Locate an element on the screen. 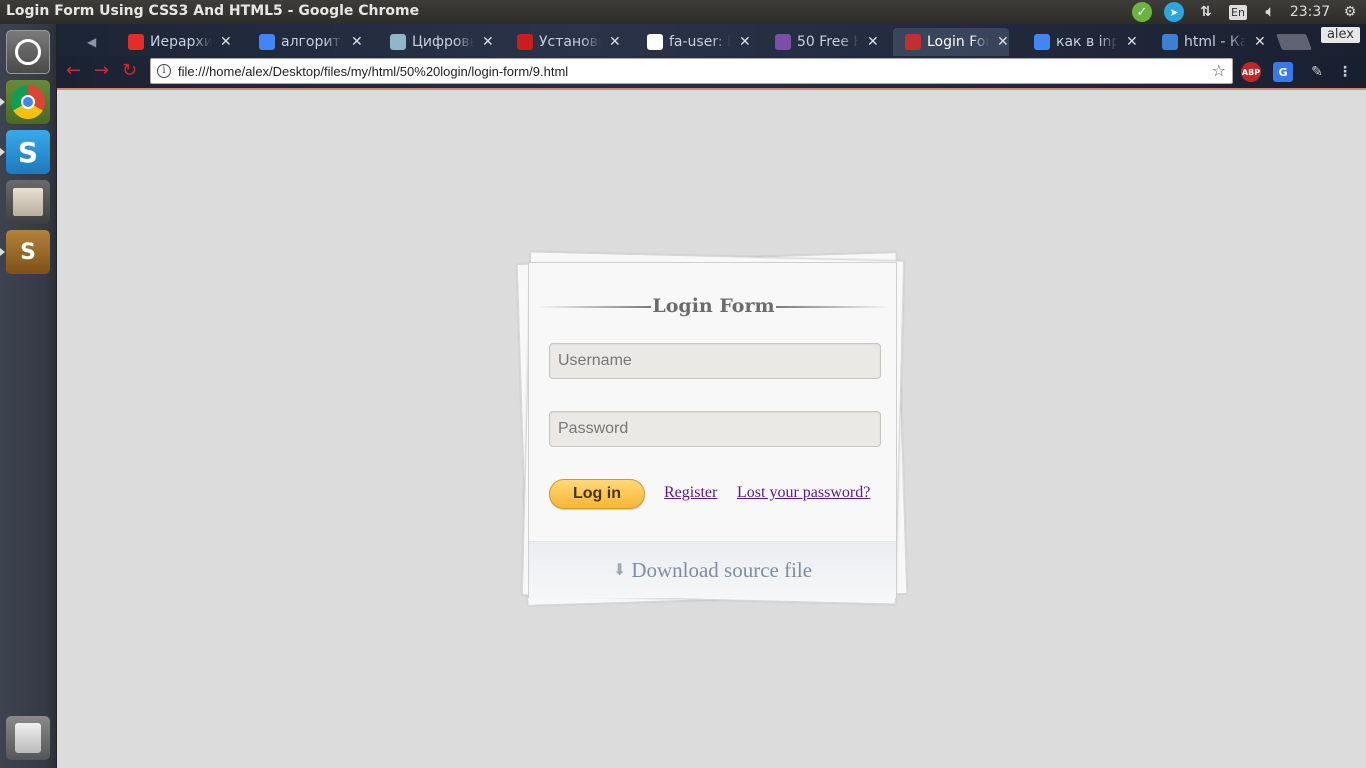 This screenshot has width=1366, height=768. tab: 50 Free H... ✕ is located at coordinates (821, 42).